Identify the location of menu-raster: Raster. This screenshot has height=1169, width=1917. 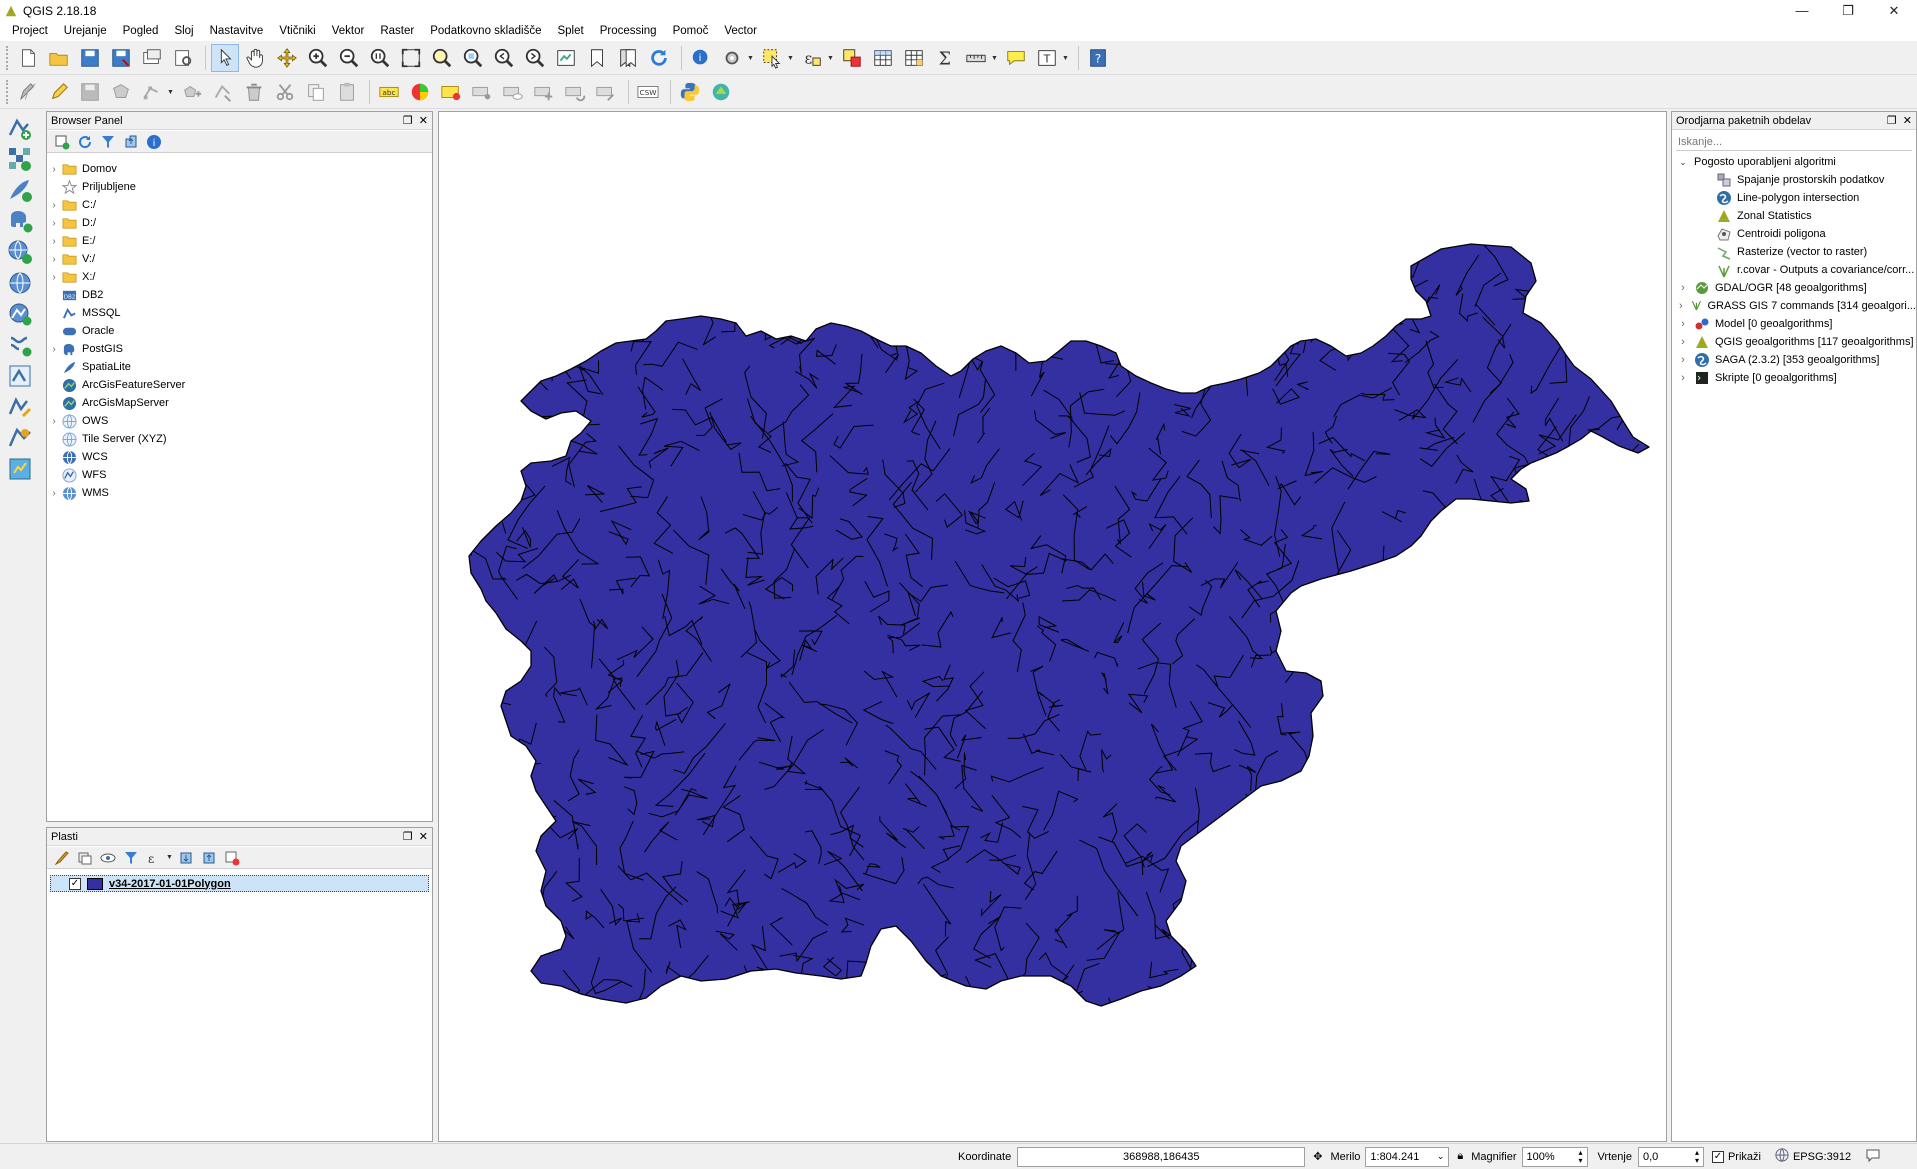
(397, 31).